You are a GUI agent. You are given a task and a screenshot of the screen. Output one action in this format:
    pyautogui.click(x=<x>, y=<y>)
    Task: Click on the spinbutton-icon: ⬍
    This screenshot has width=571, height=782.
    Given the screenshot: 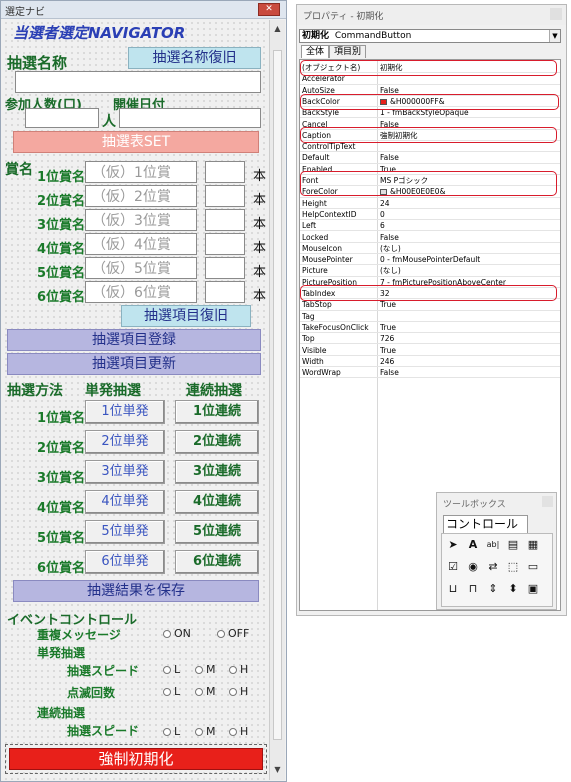 What is the action you would take?
    pyautogui.click(x=513, y=589)
    